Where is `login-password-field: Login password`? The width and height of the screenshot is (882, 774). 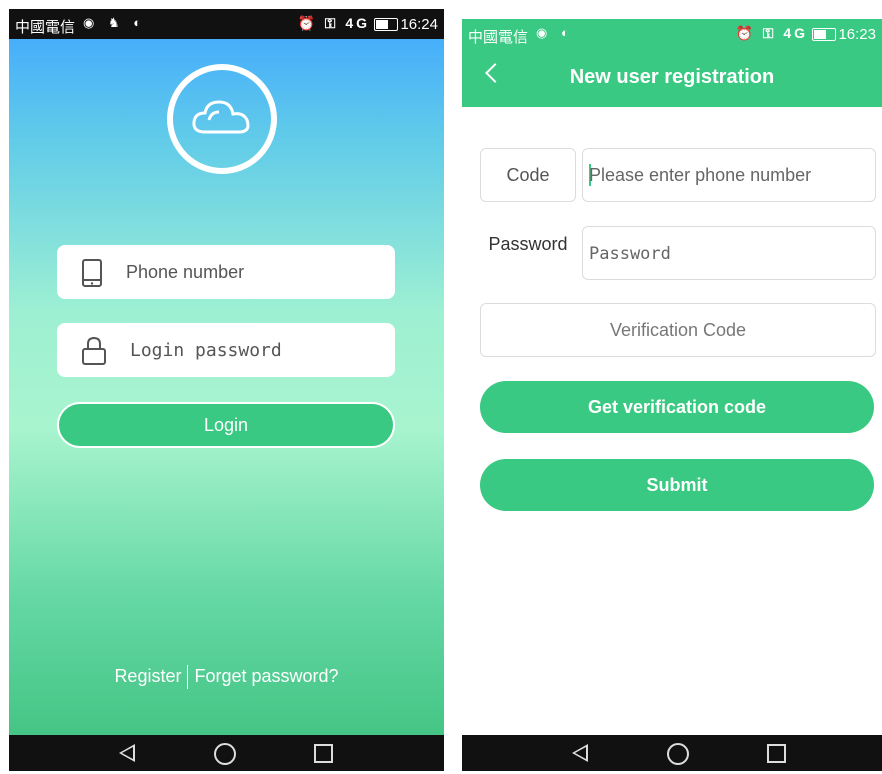
login-password-field: Login password is located at coordinates (226, 350).